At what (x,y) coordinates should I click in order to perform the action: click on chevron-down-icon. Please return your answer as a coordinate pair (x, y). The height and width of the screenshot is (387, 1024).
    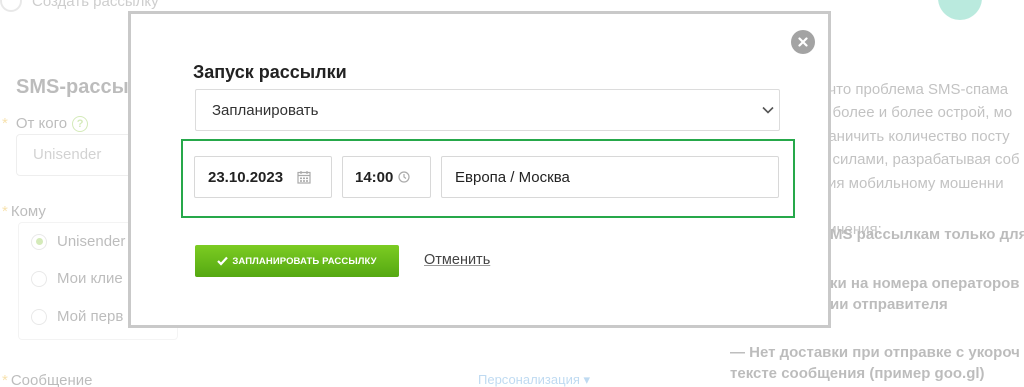
    Looking at the image, I should click on (768, 110).